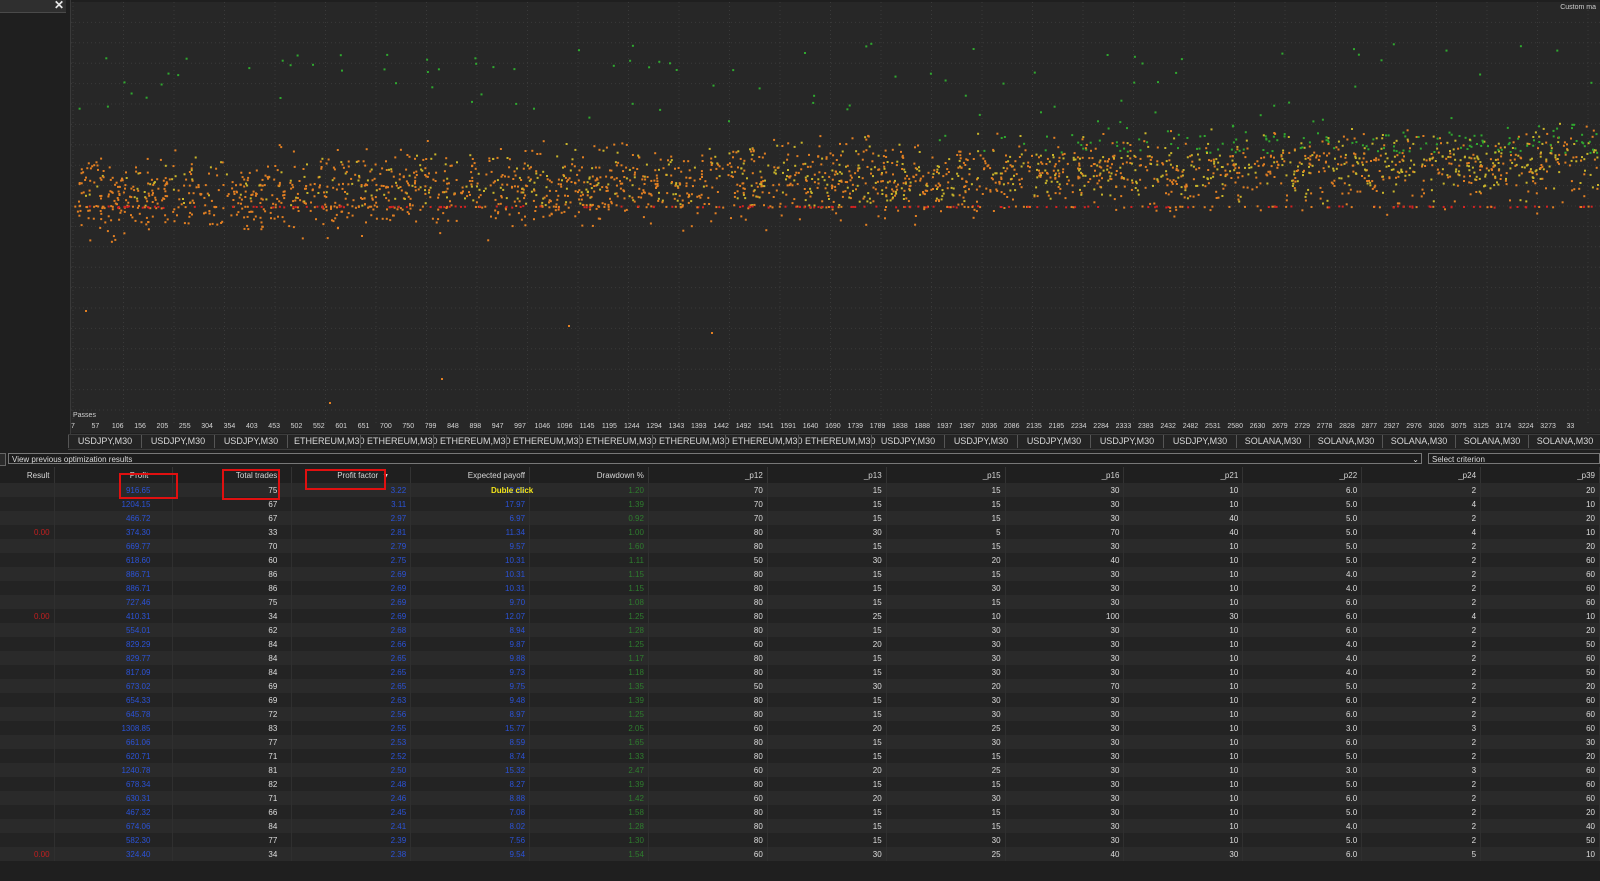 The image size is (1600, 881). I want to click on column-header-p12: _p12, so click(708, 475).